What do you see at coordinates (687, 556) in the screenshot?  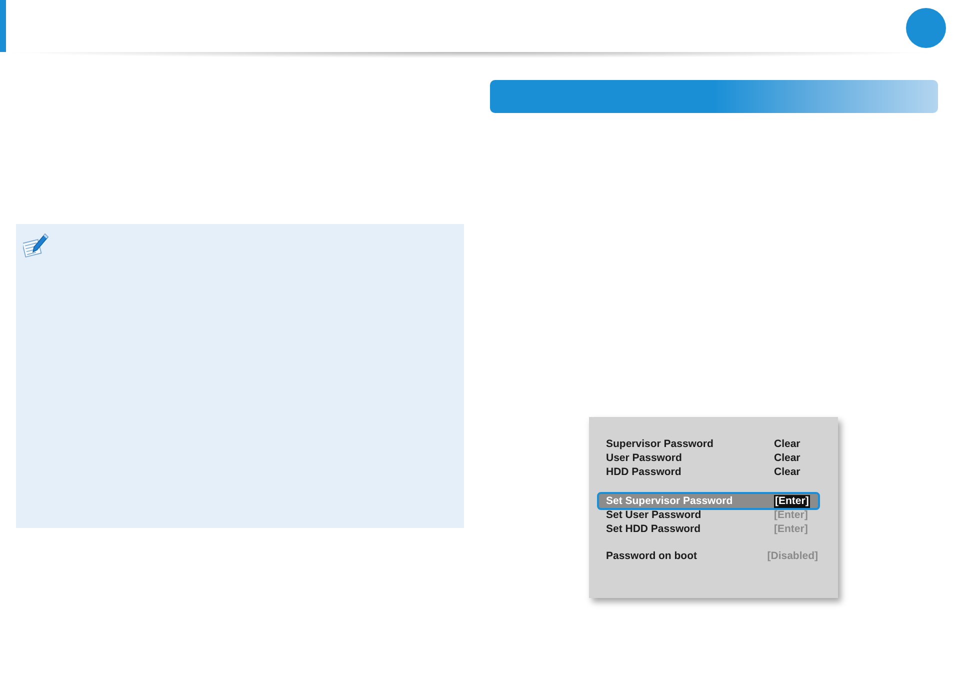 I see `bios-setting-label: Password on boot` at bounding box center [687, 556].